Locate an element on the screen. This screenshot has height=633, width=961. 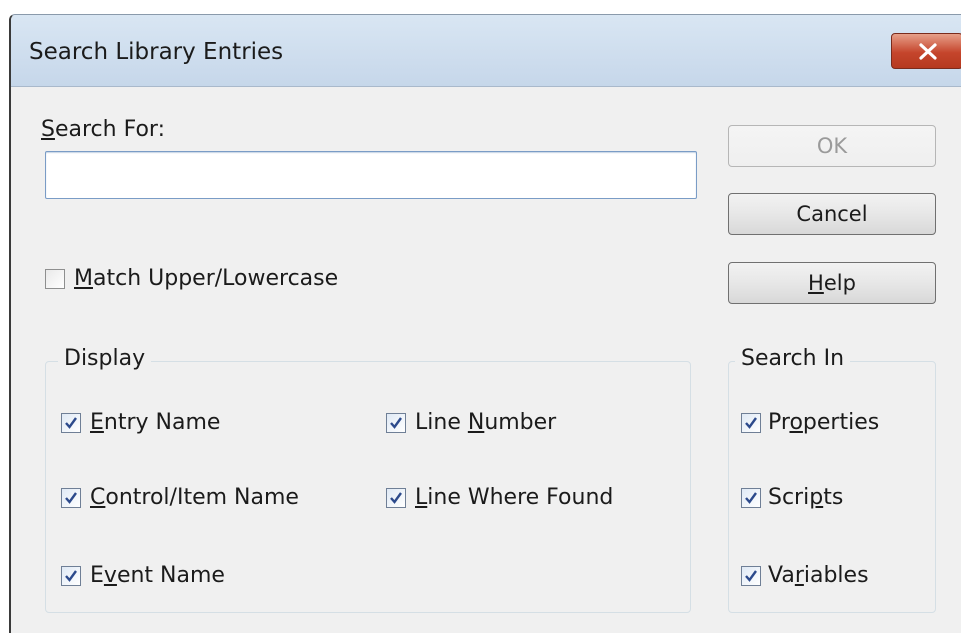
variables-checkbox is located at coordinates (751, 576).